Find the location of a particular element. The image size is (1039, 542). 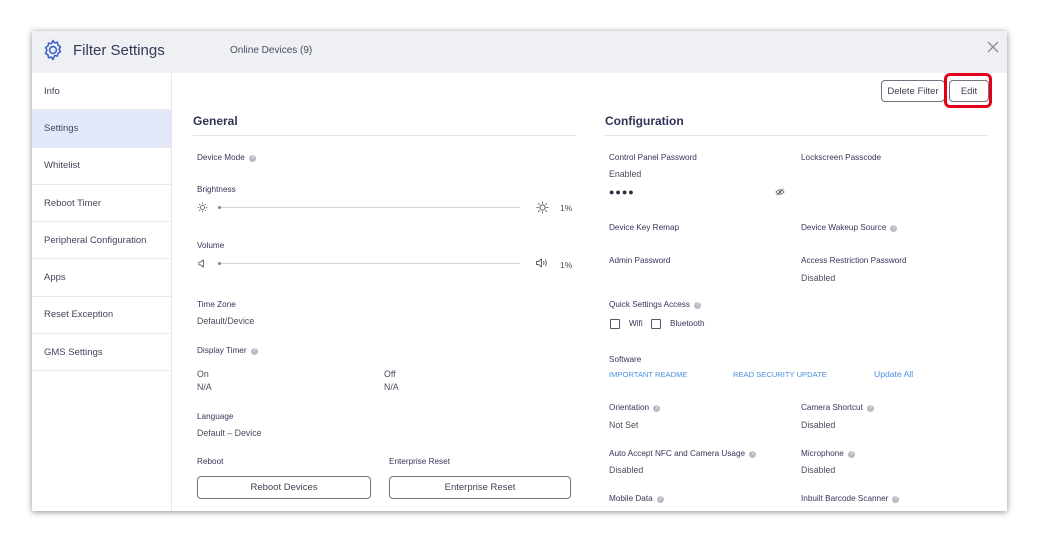

update-all-link: Update All is located at coordinates (893, 374).